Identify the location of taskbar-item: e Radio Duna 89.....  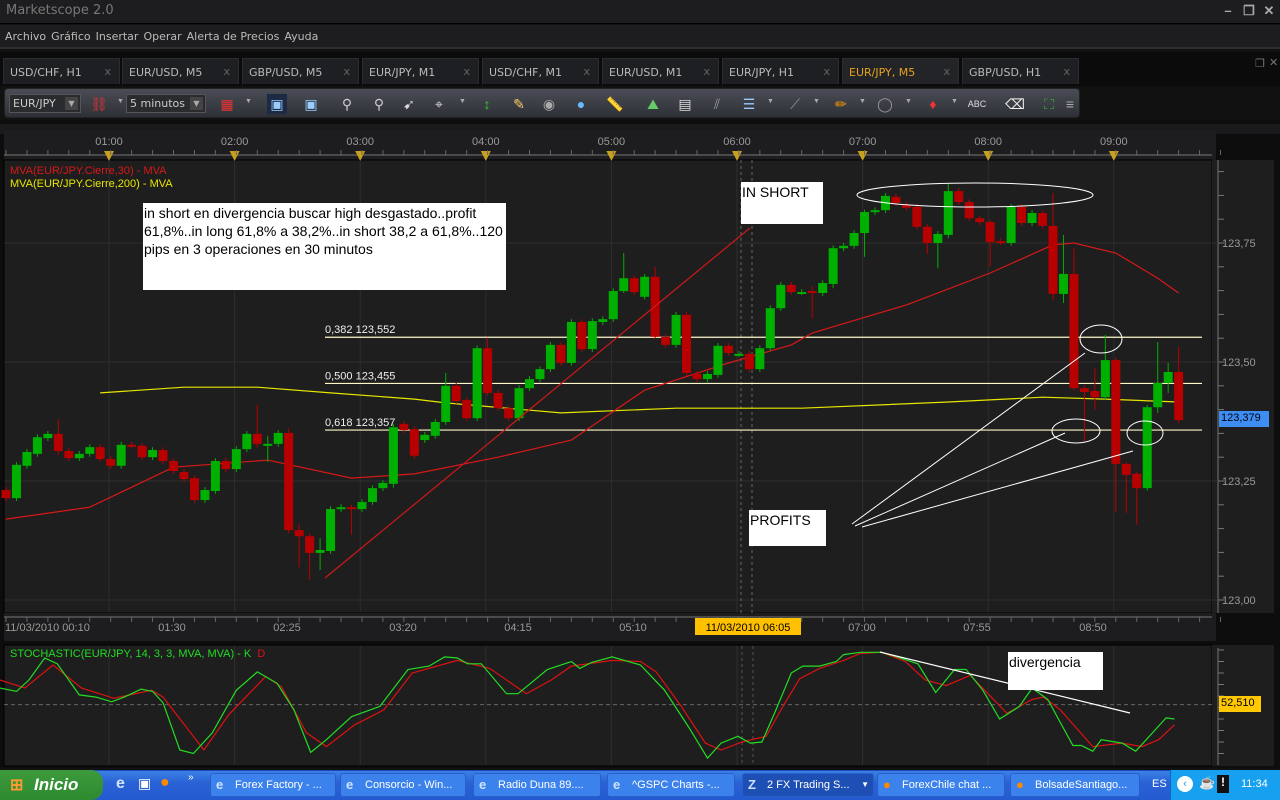
(537, 785).